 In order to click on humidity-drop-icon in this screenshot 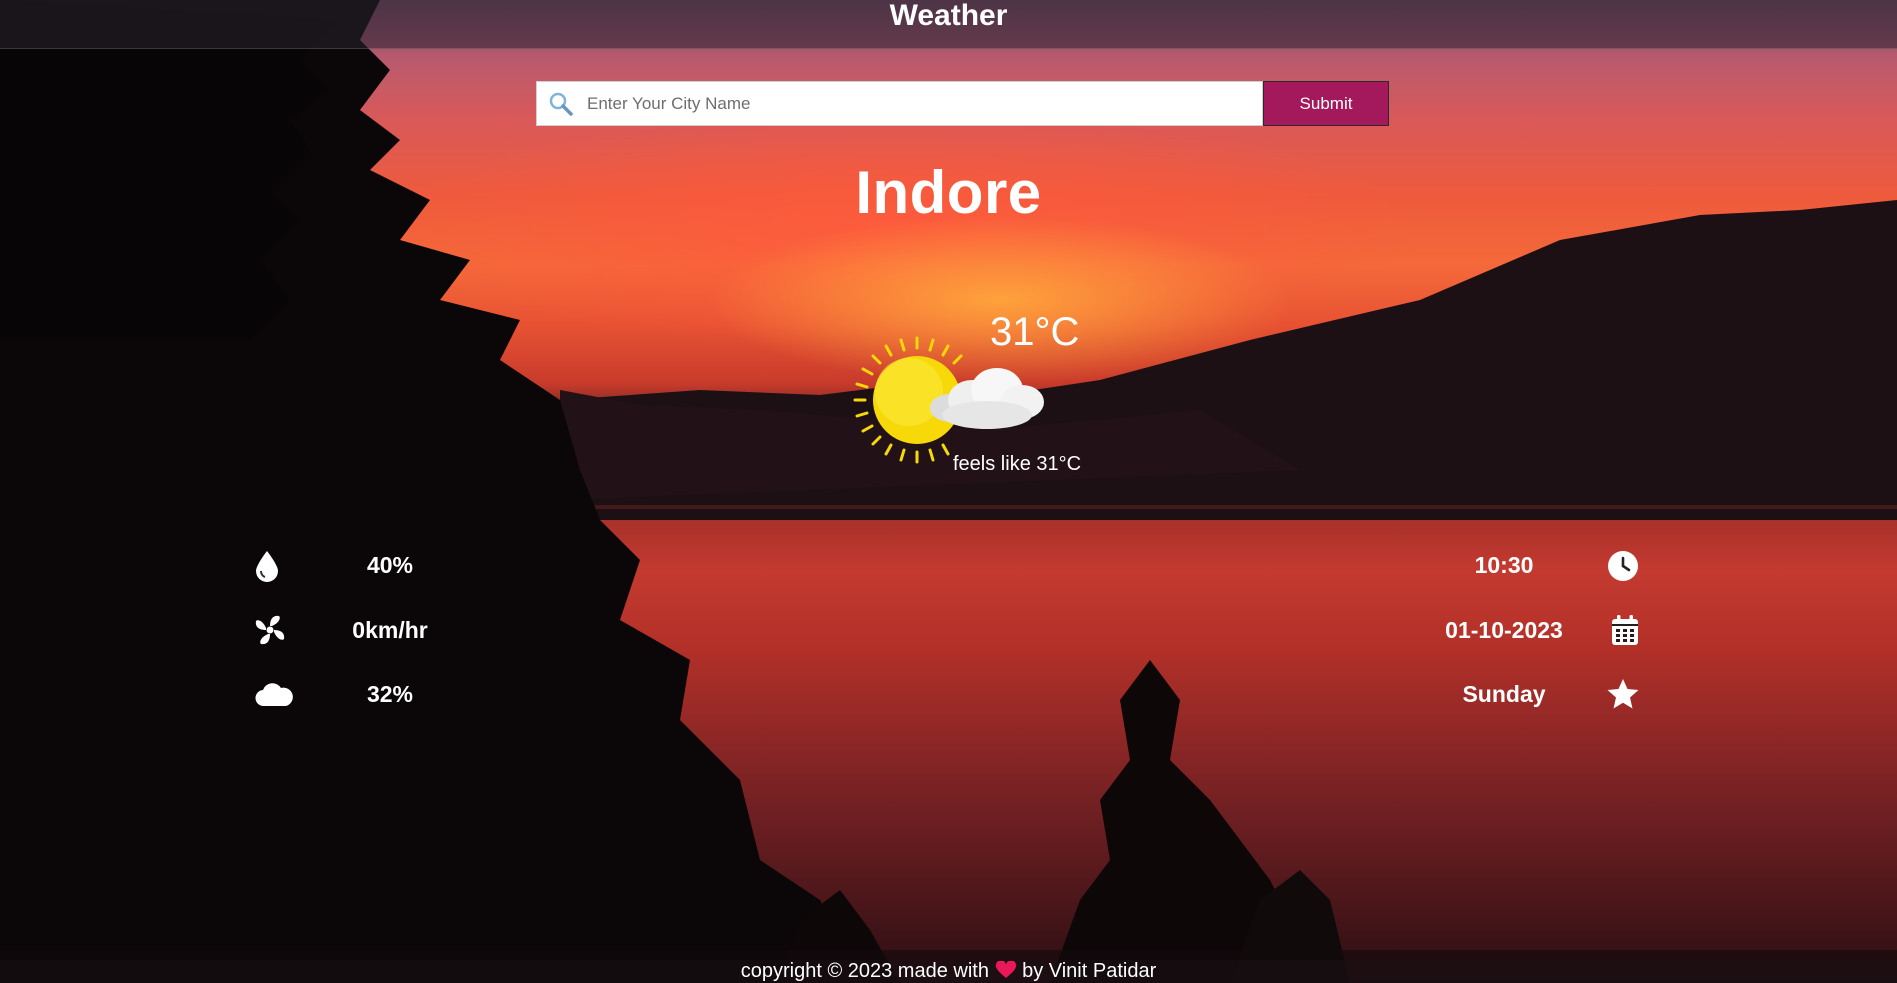, I will do `click(267, 566)`.